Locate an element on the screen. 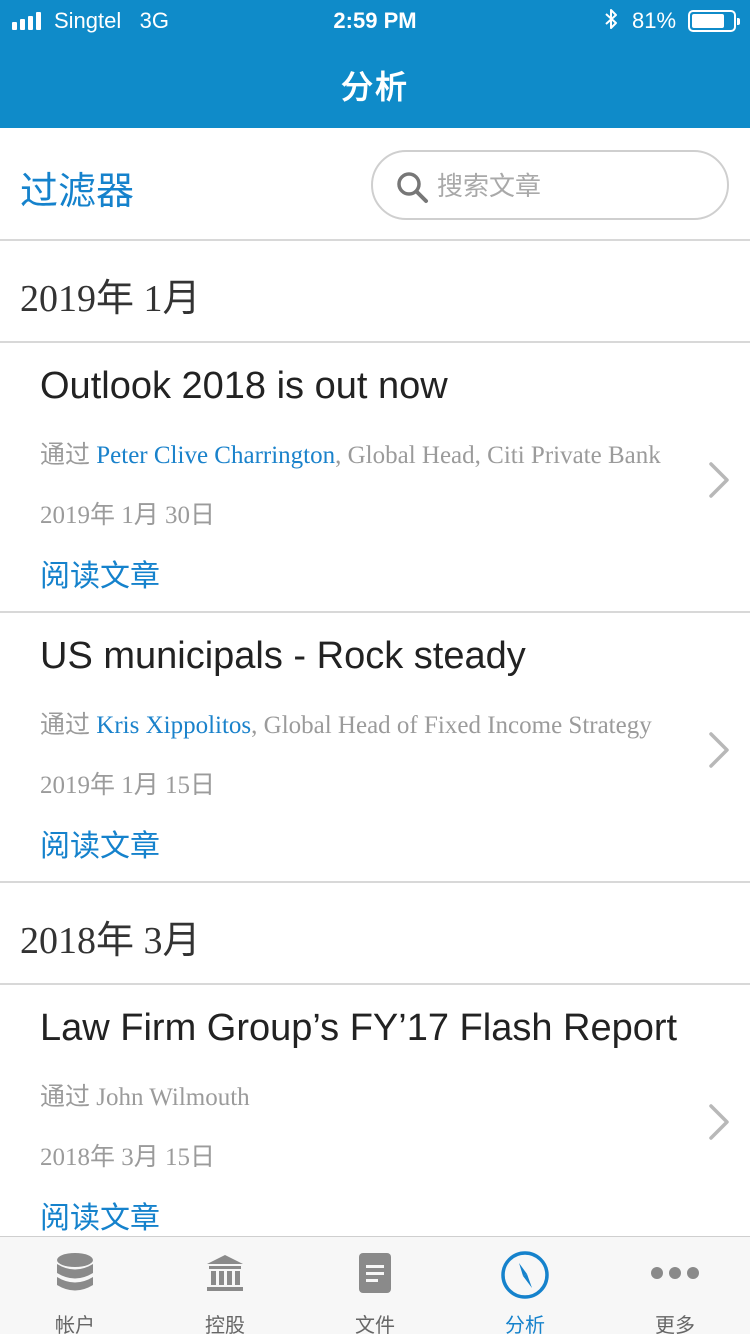 The width and height of the screenshot is (750, 1334). tab-accounts: 帐户 is located at coordinates (75, 1285).